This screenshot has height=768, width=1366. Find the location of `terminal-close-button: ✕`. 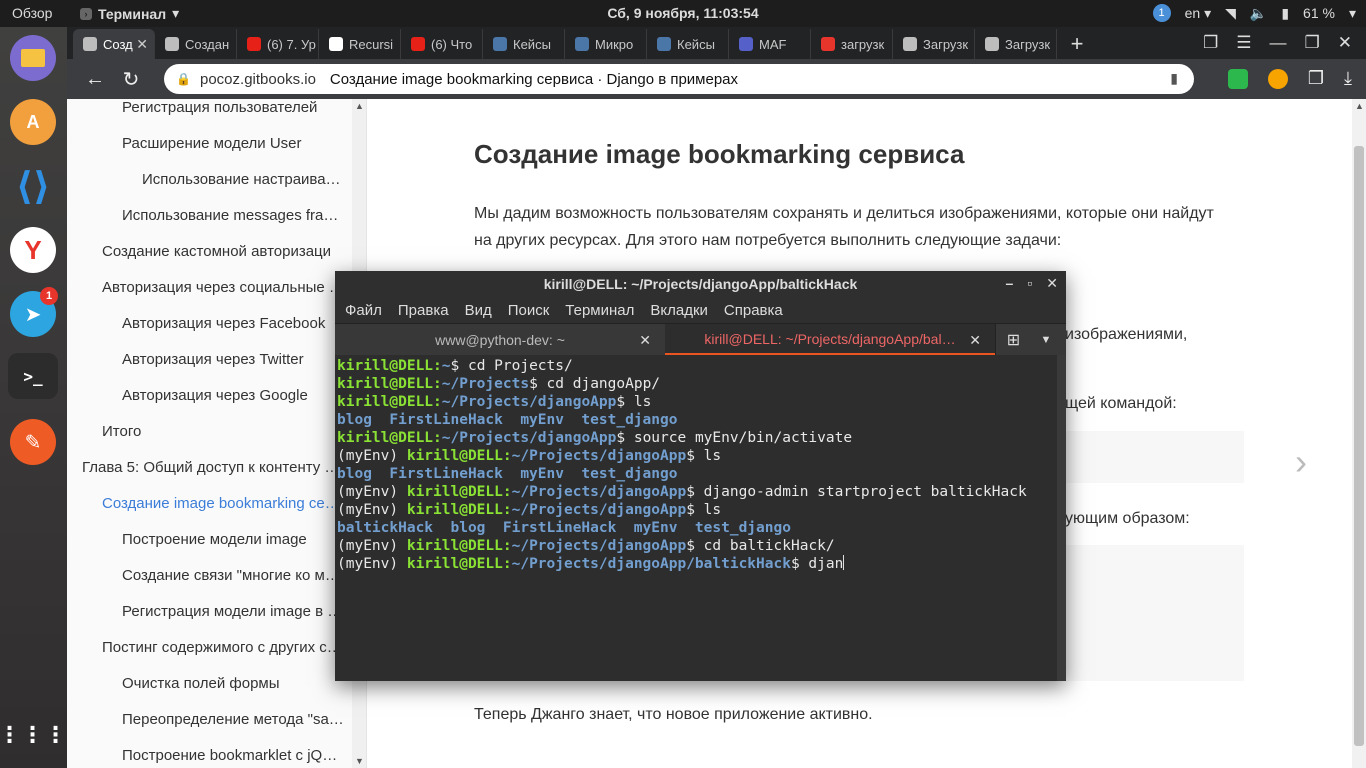

terminal-close-button: ✕ is located at coordinates (1052, 283).